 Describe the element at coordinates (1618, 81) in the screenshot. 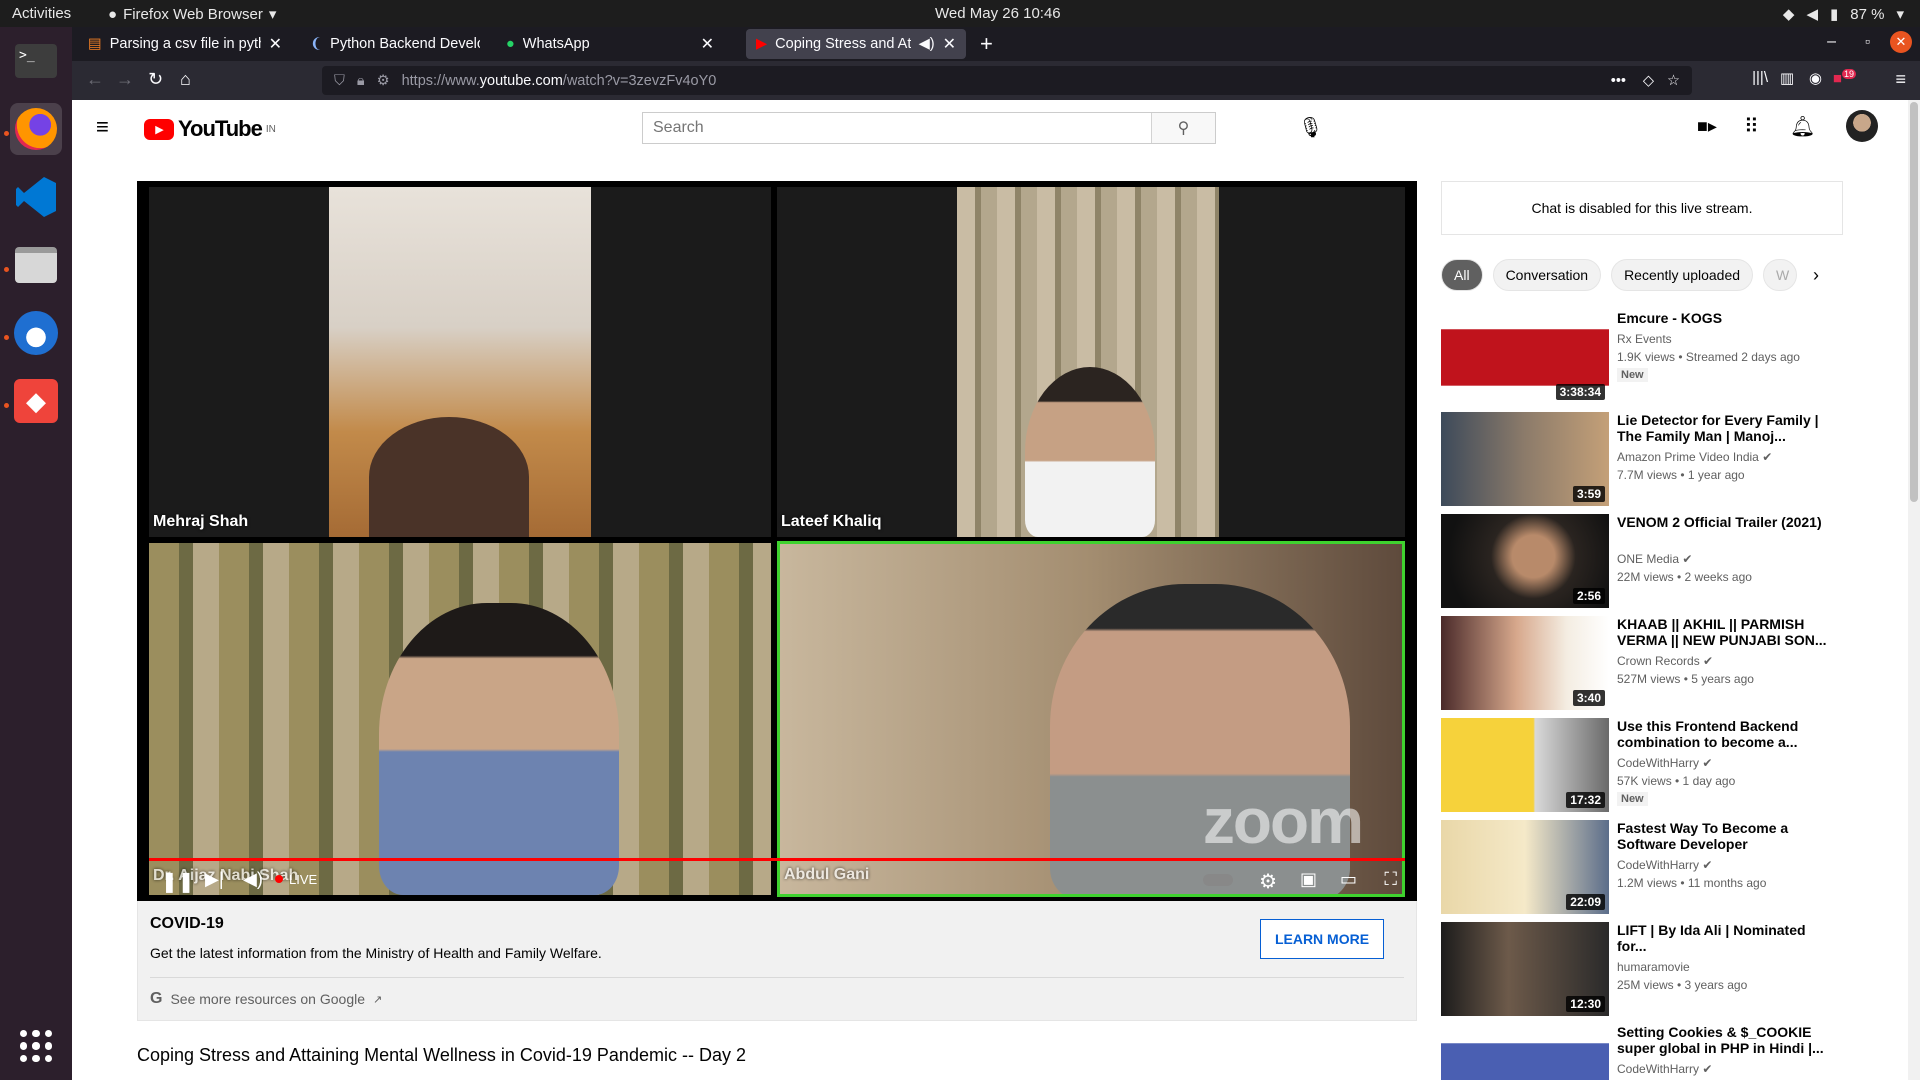

I see `page-actions-icon: •••` at that location.